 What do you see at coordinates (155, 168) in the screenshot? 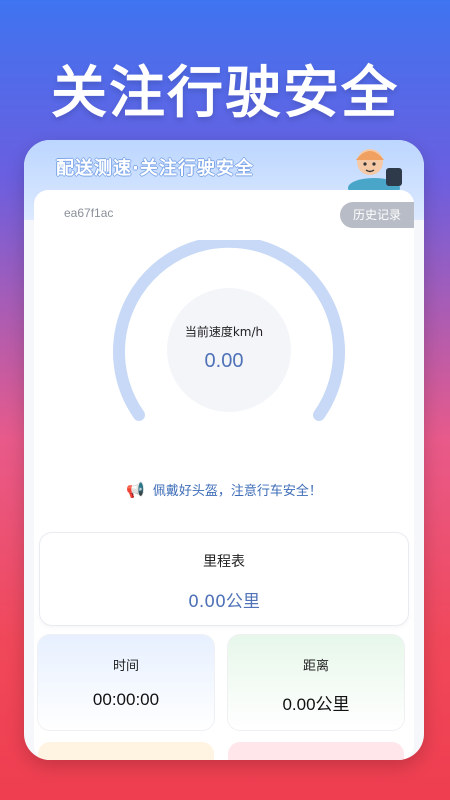
I see `banner-slogan: 配送测速·关注行驶安全` at bounding box center [155, 168].